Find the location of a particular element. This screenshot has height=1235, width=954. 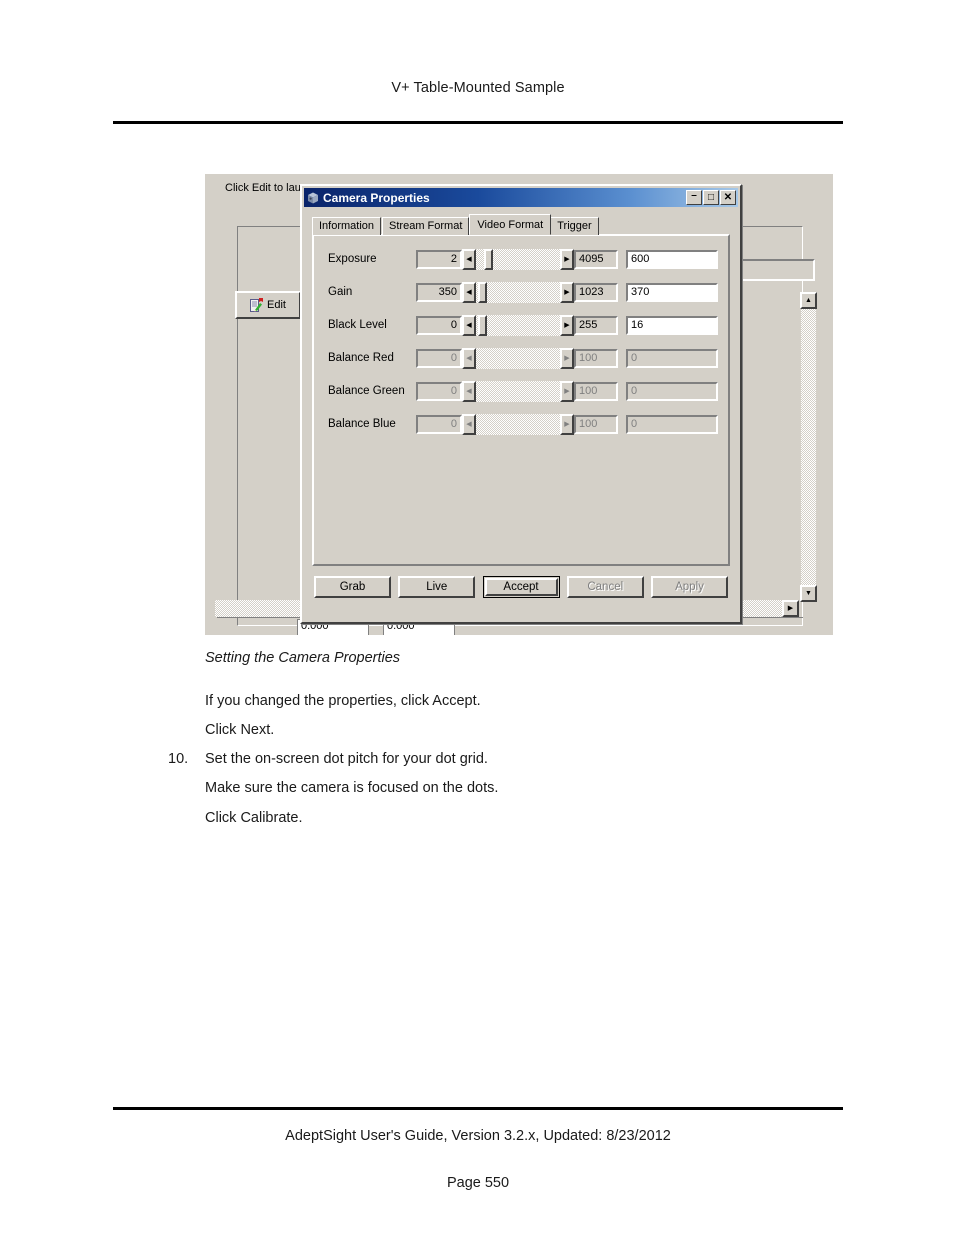

scroll-right-button: ▶ is located at coordinates (790, 608).